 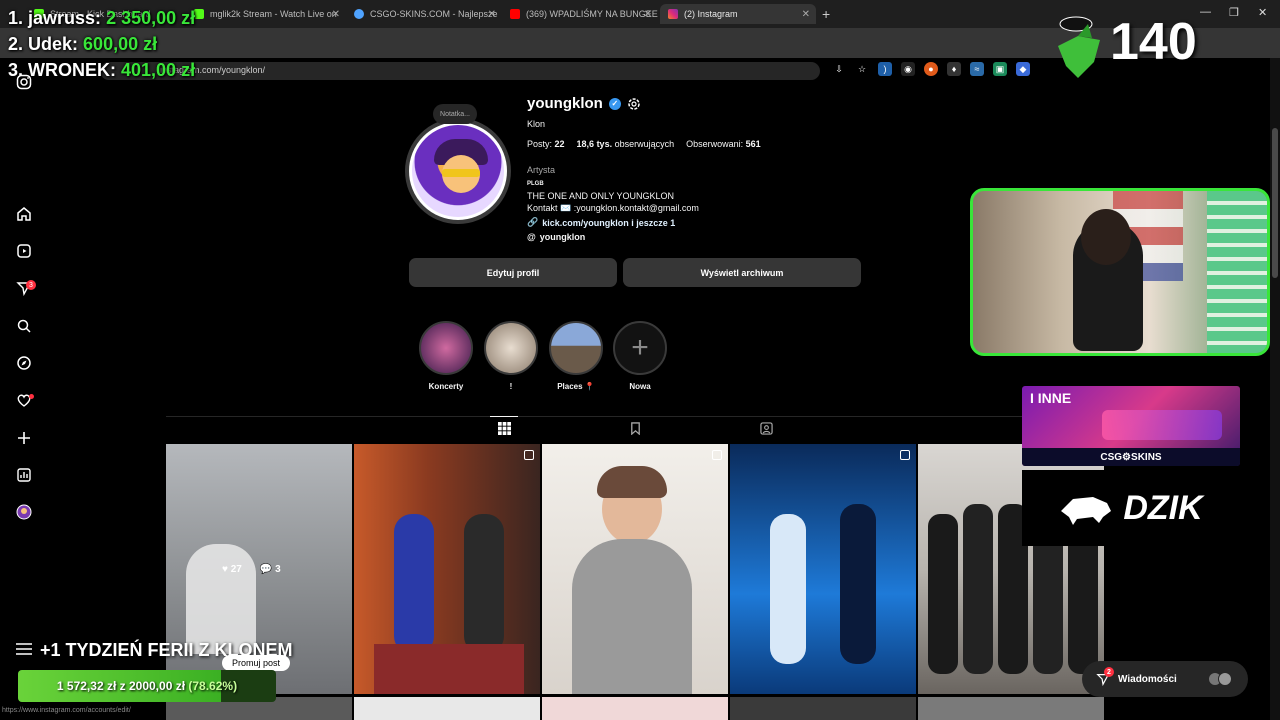 I want to click on threads-link: @ youngklon, so click(x=556, y=237).